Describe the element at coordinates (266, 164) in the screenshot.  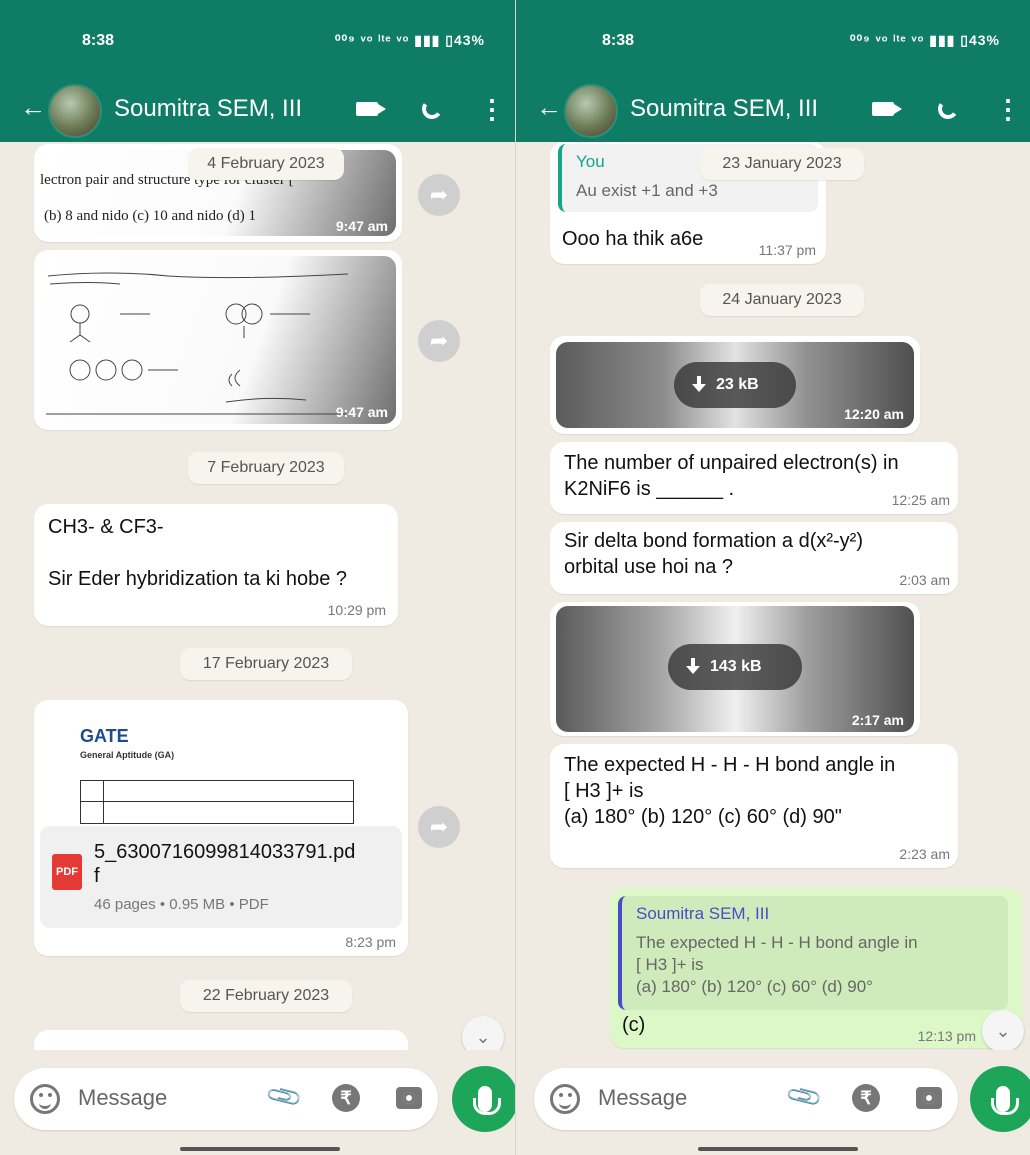
I see `date-chip: 4 February 2023` at that location.